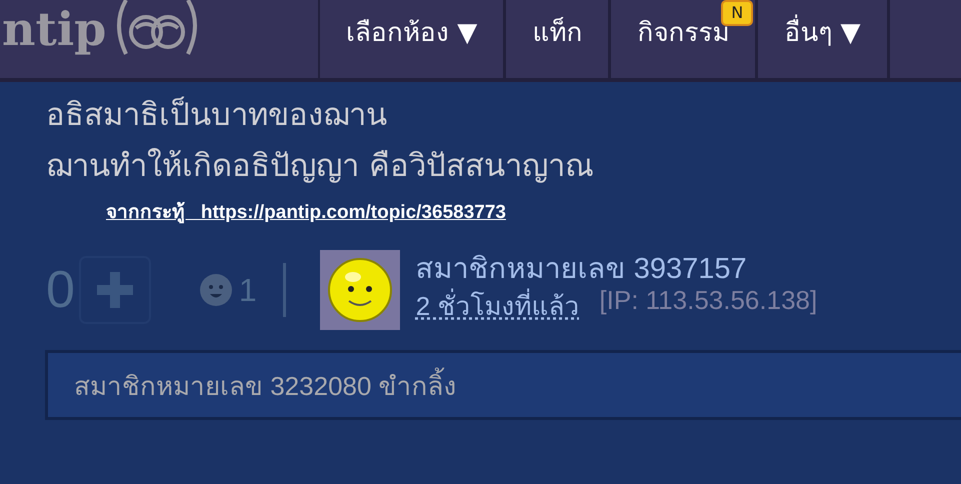 This screenshot has height=484, width=961. Describe the element at coordinates (503, 385) in the screenshot. I see `reply-box: สมาชิกหมายเลข 3232080 ขำกลิ้ง` at that location.